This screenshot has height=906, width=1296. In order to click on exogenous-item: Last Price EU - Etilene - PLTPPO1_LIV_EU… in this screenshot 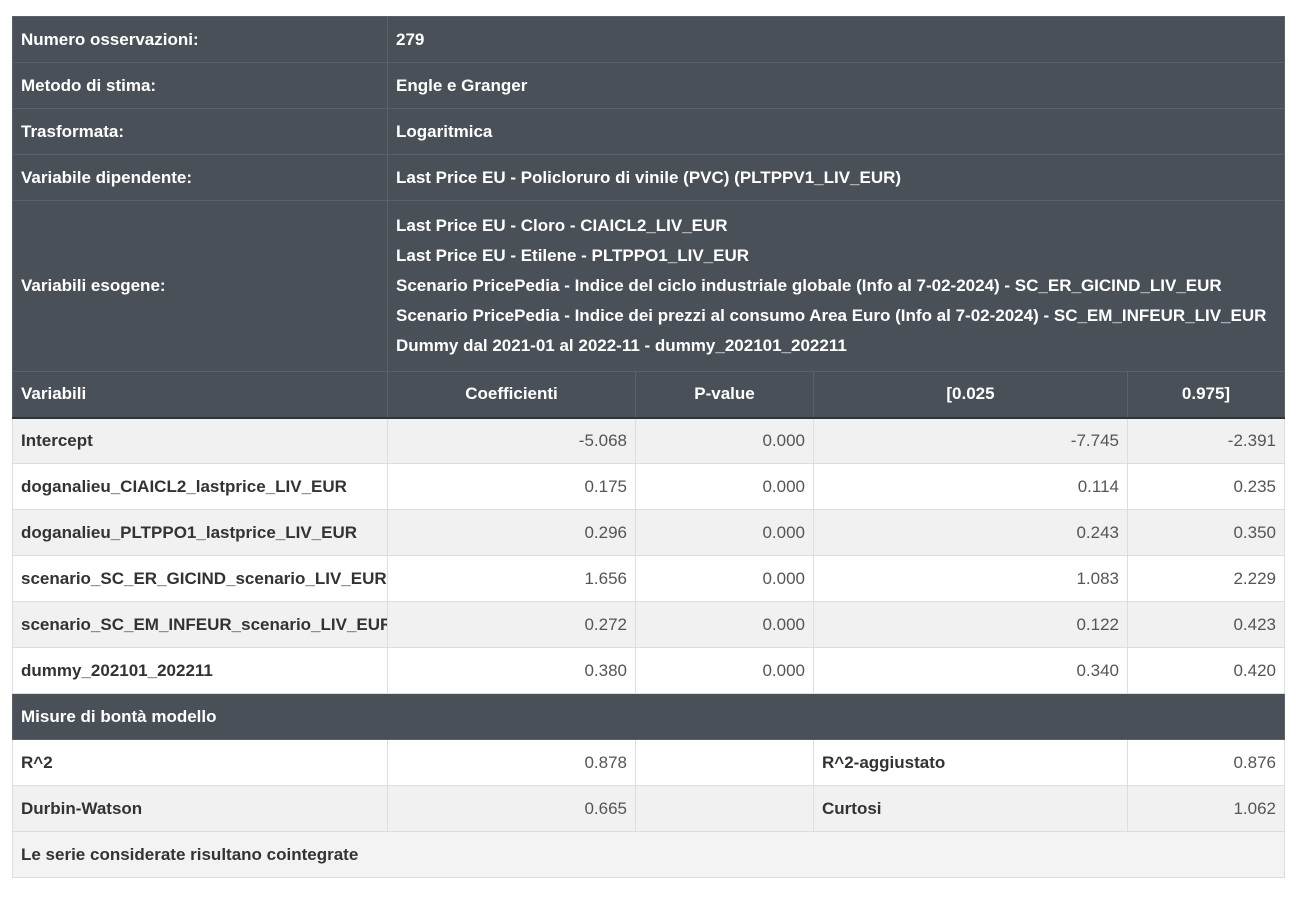, I will do `click(573, 255)`.